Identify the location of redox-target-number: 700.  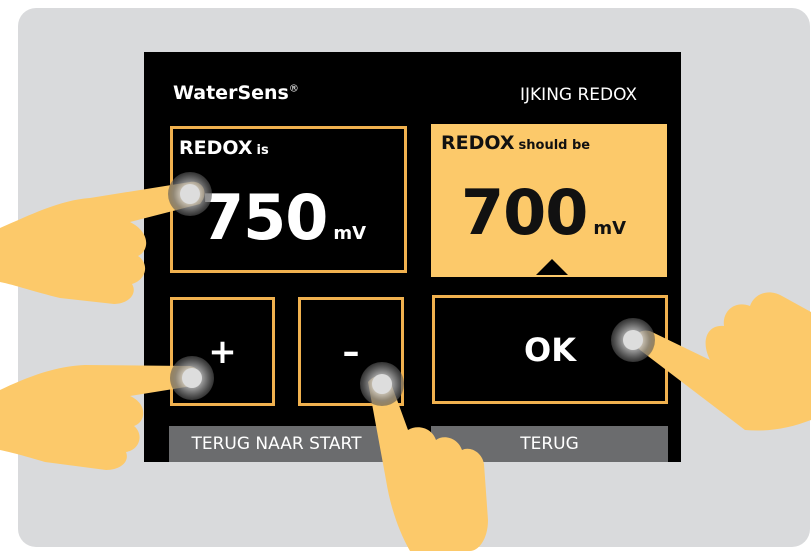
(524, 212).